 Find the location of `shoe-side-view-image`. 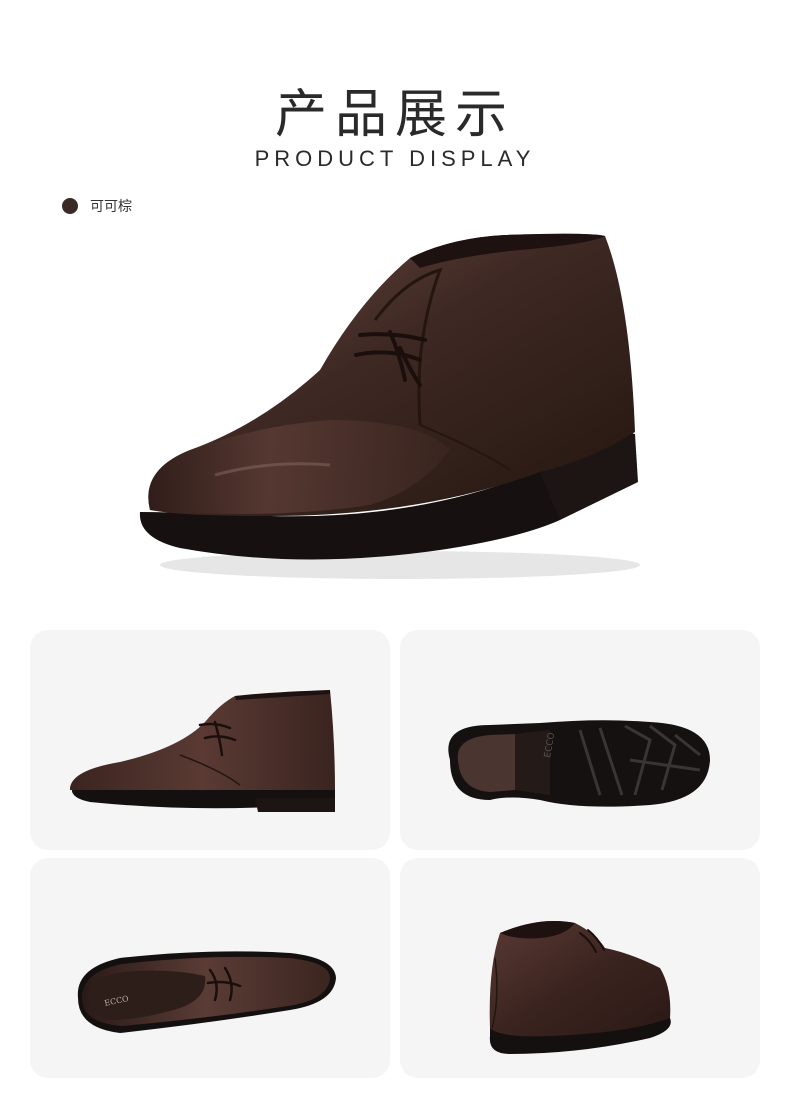

shoe-side-view-image is located at coordinates (202, 751).